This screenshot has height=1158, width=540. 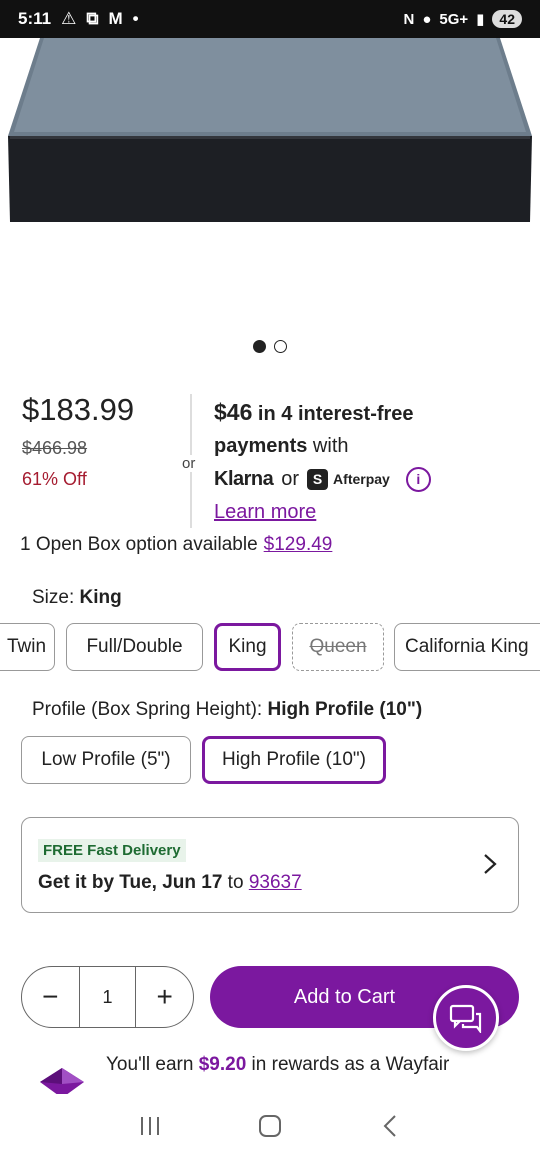 I want to click on afterpay-logo: S Afterpay, so click(x=348, y=479).